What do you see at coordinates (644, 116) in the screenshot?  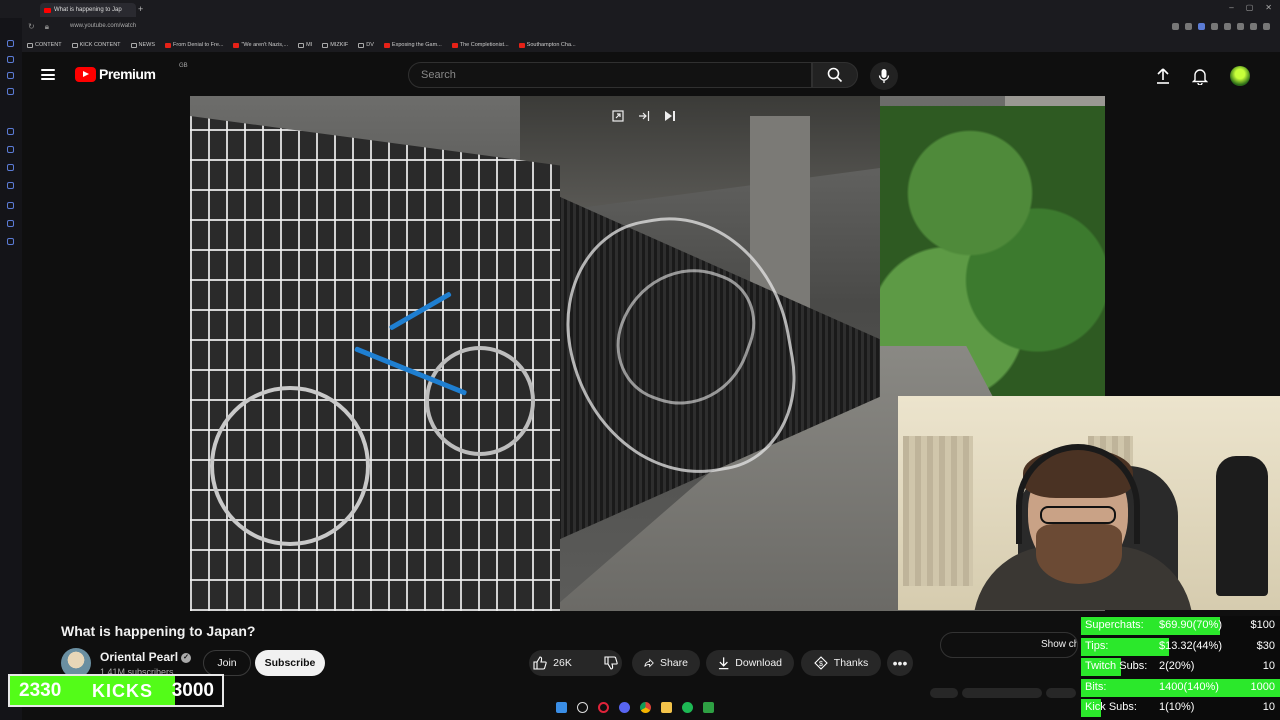 I see `theater-mode-icon` at bounding box center [644, 116].